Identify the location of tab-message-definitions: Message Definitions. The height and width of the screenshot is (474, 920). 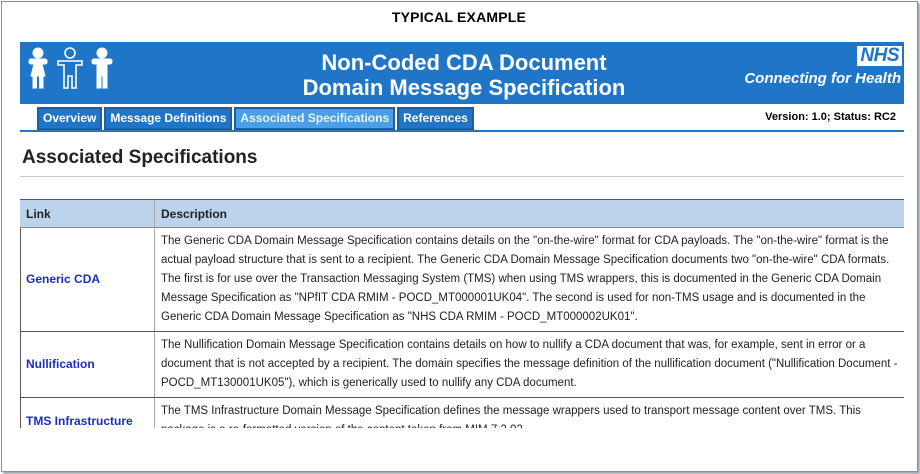
(168, 118).